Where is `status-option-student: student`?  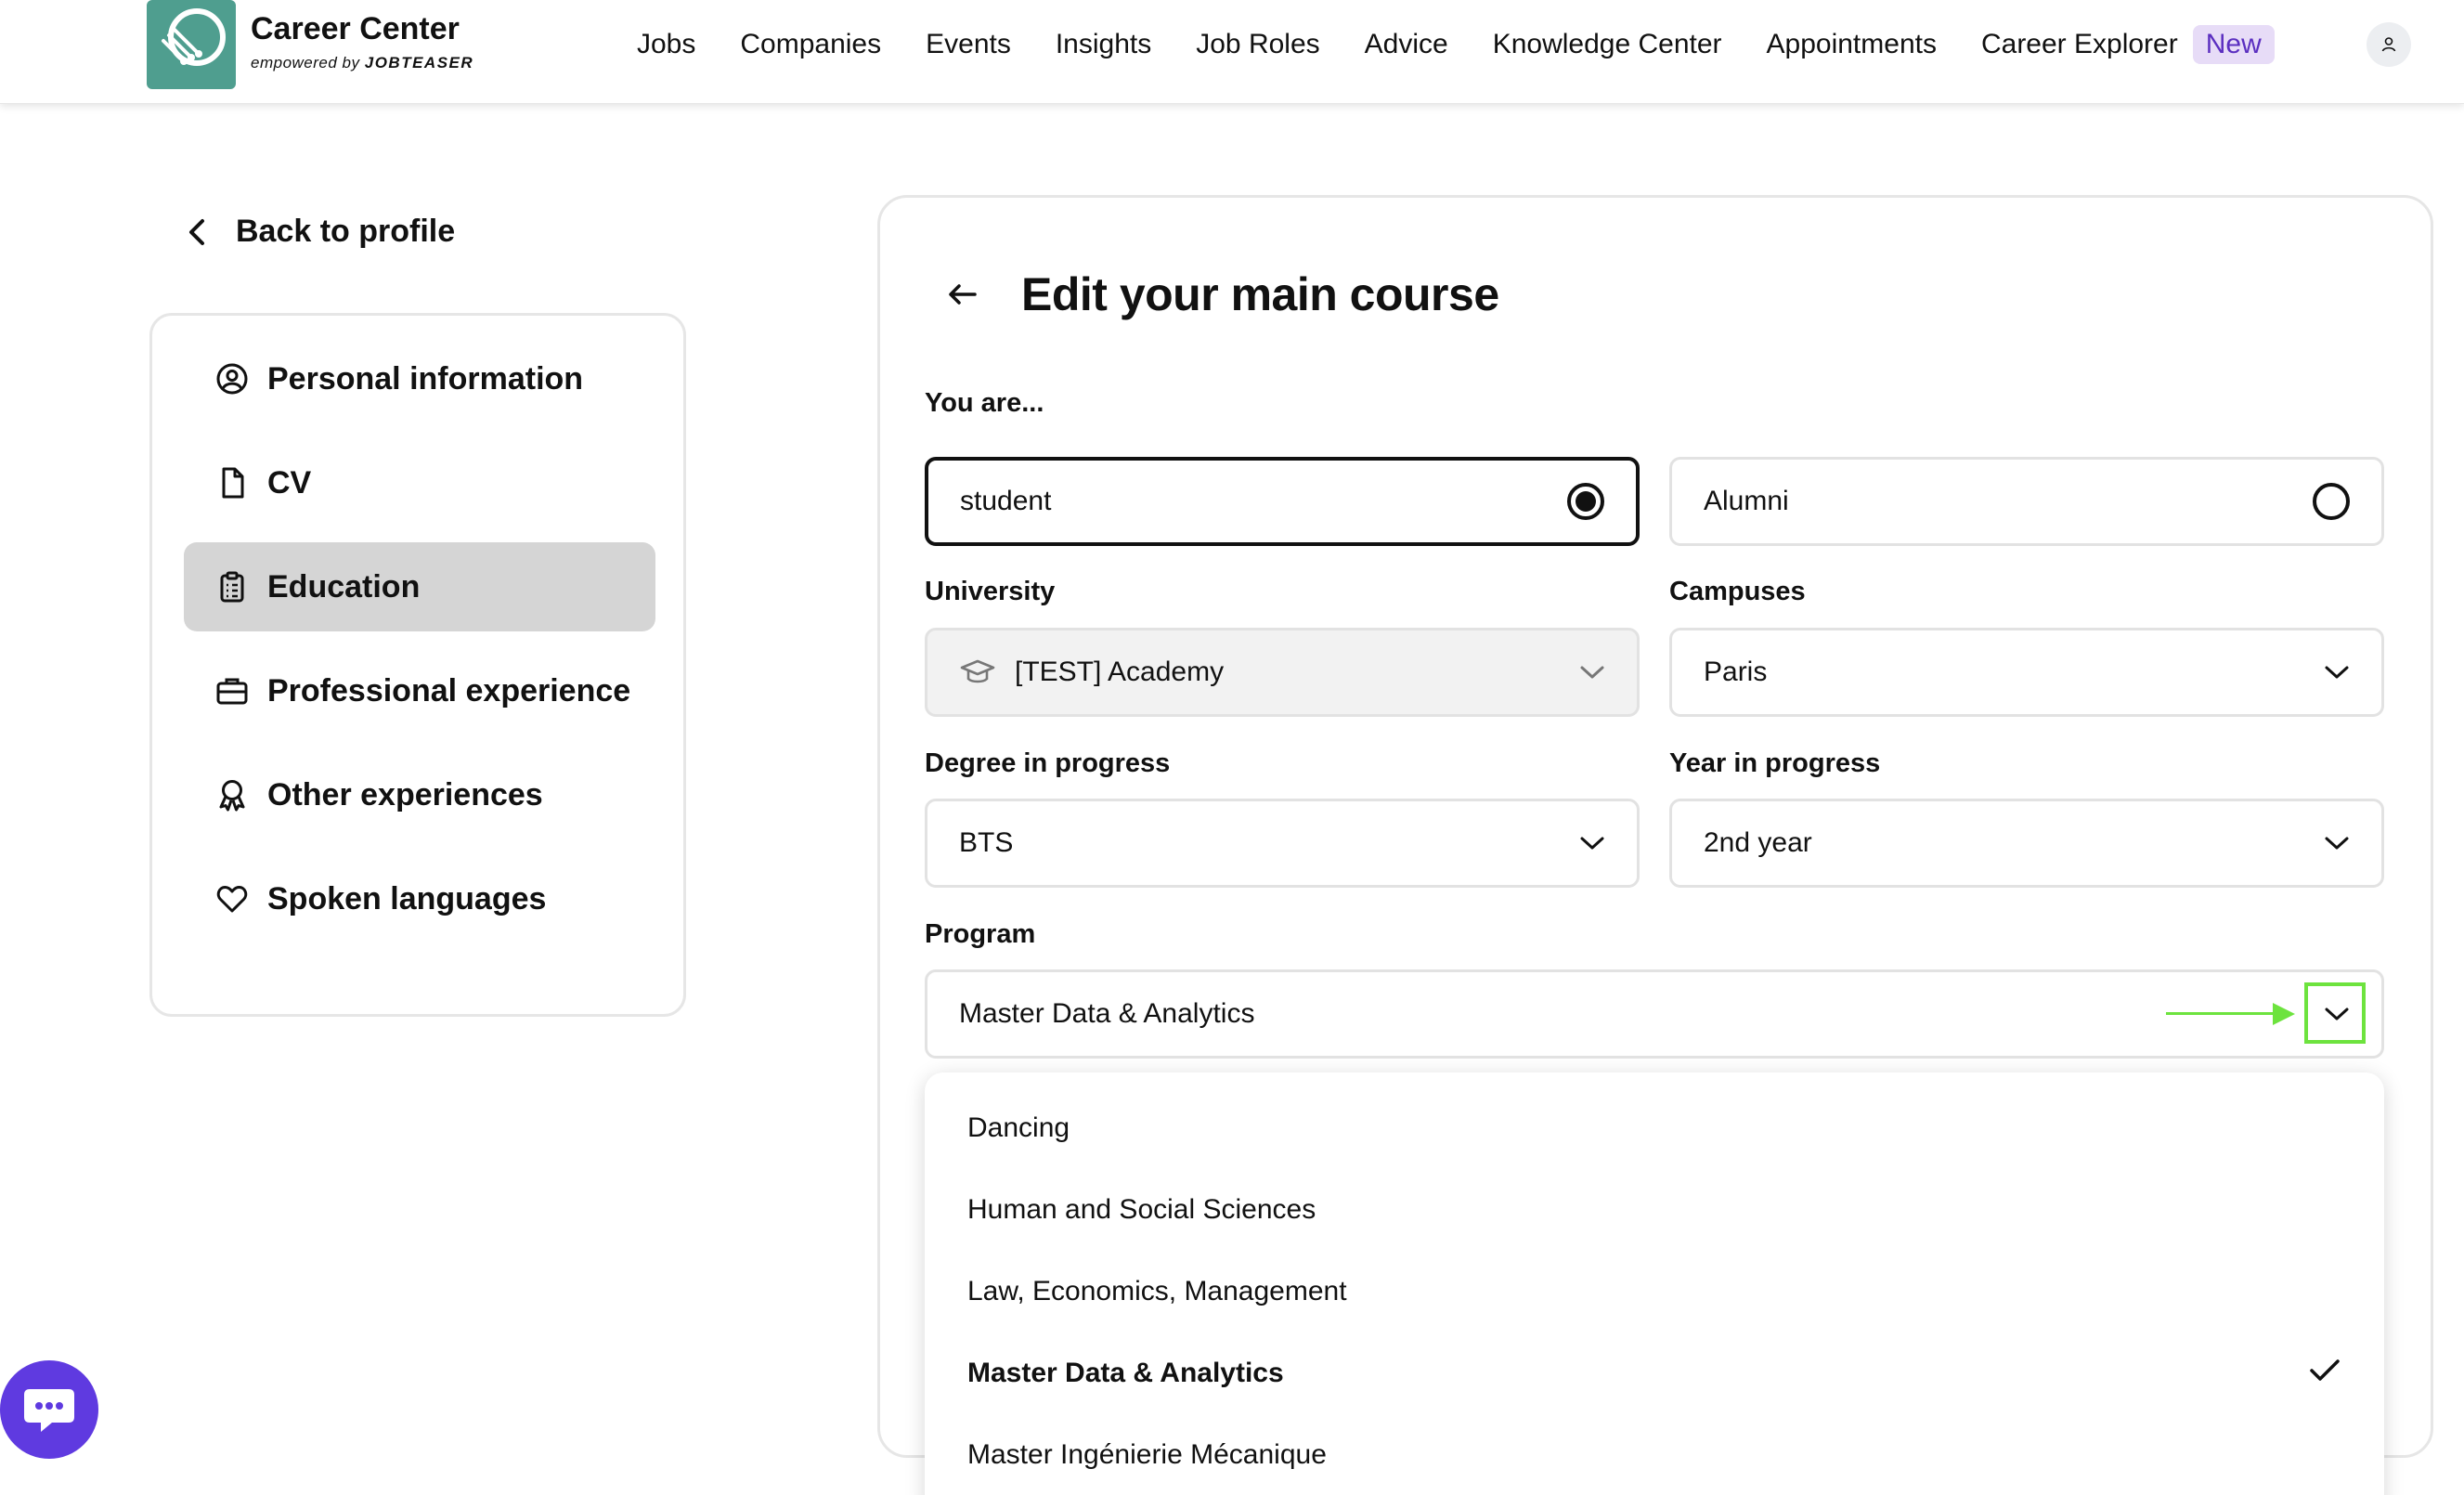 status-option-student: student is located at coordinates (1282, 502).